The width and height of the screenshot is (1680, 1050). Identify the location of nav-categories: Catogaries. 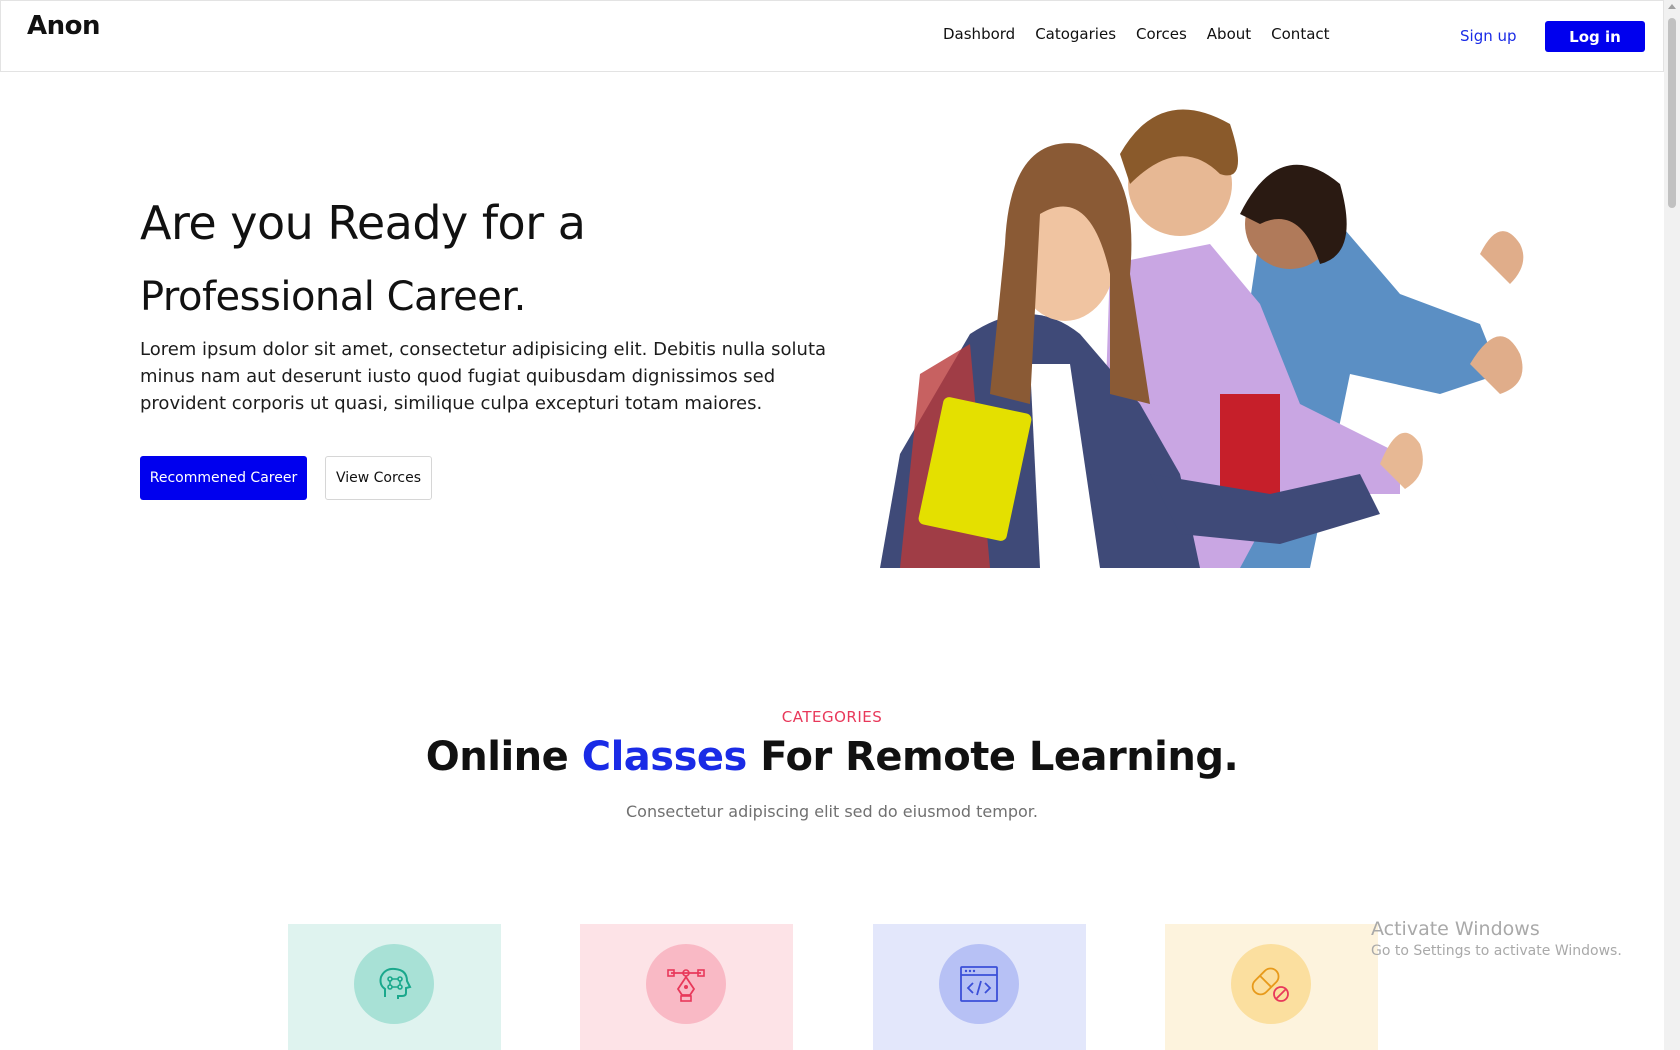
(1075, 34).